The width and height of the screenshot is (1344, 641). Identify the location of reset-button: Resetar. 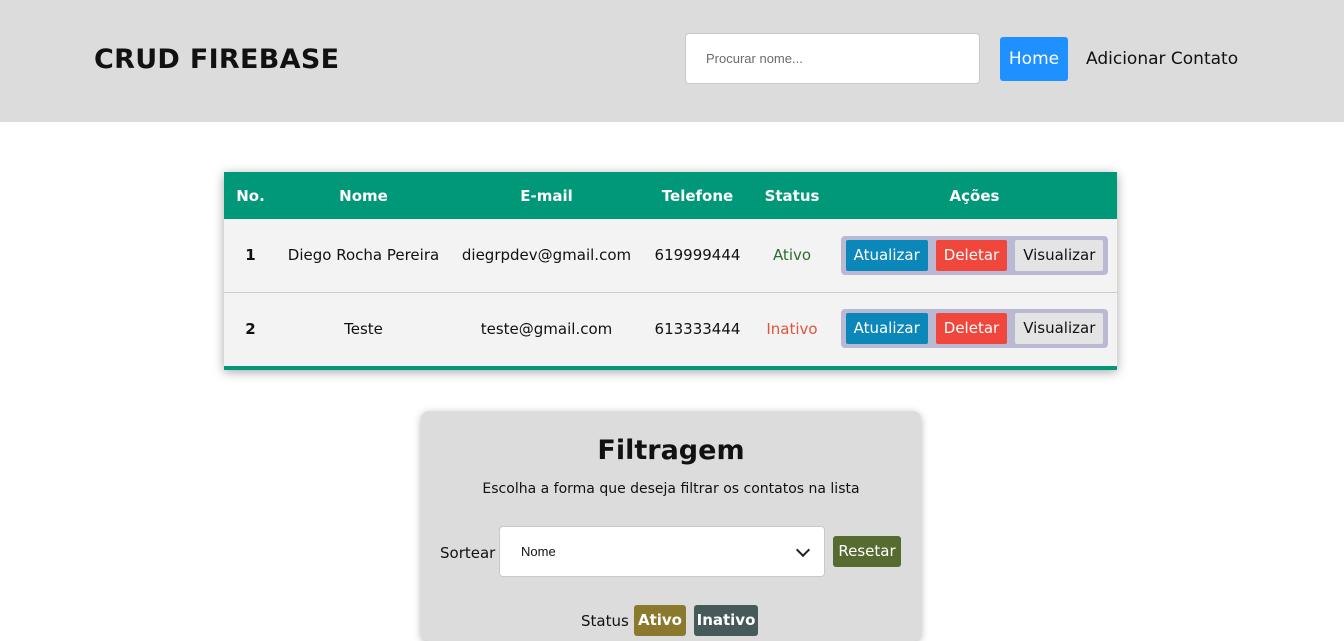
(867, 551).